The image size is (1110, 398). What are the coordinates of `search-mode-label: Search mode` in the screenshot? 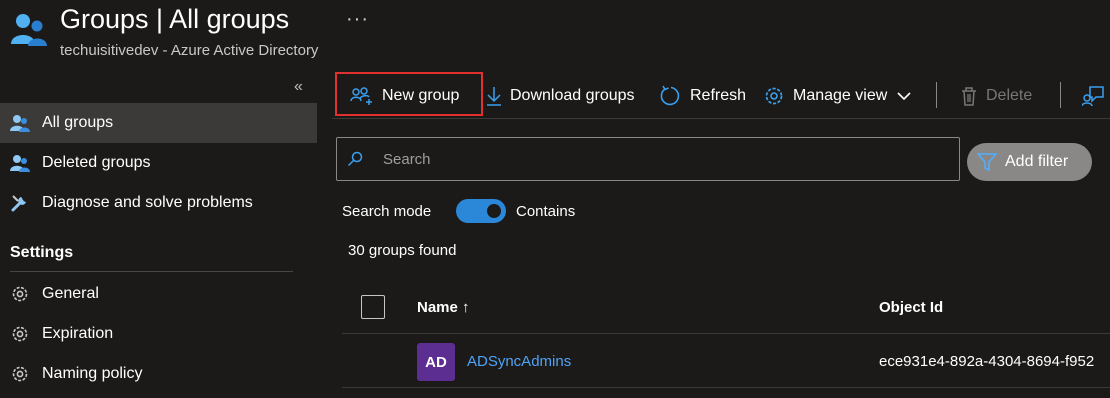 It's located at (387, 211).